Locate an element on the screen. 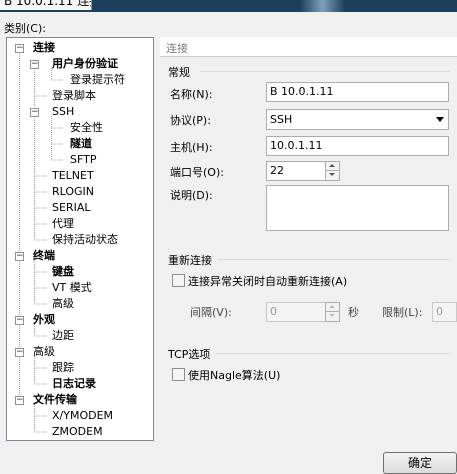 The height and width of the screenshot is (474, 457). tcp-section-divider is located at coordinates (333, 353).